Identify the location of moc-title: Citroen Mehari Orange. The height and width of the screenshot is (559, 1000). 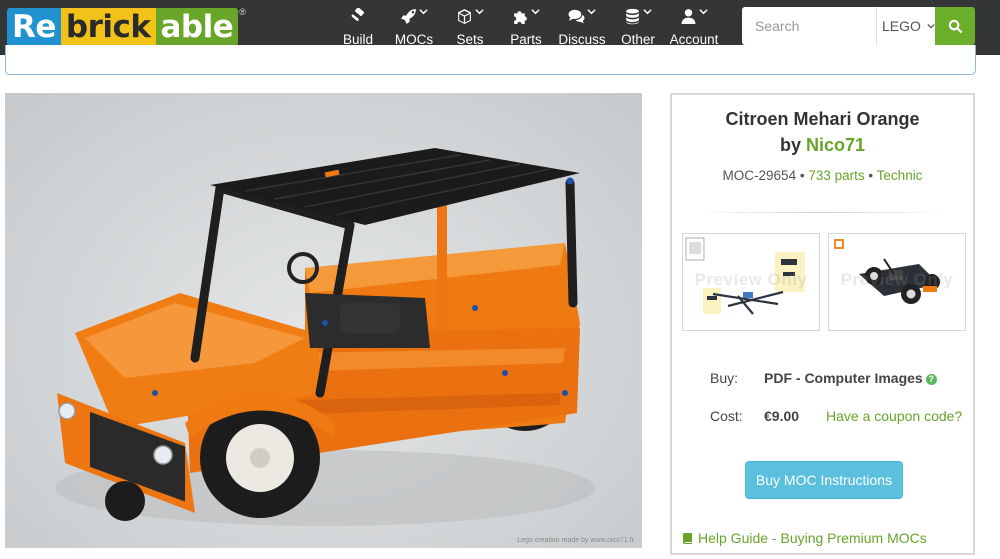
(822, 119).